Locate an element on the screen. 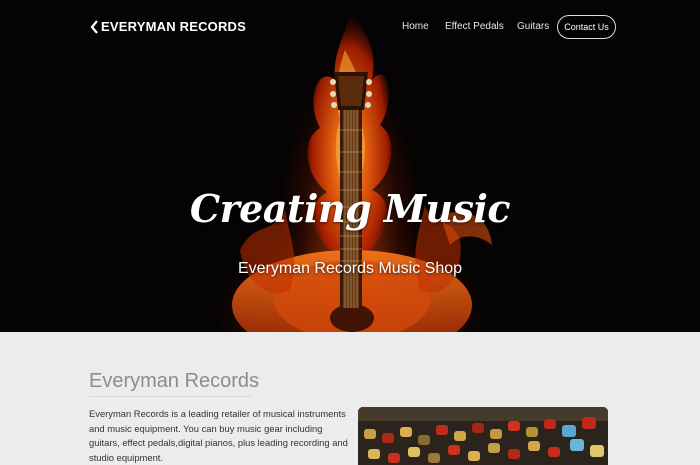 This screenshot has width=700, height=465. brand-name: EVERYMAN RECORDS is located at coordinates (174, 26).